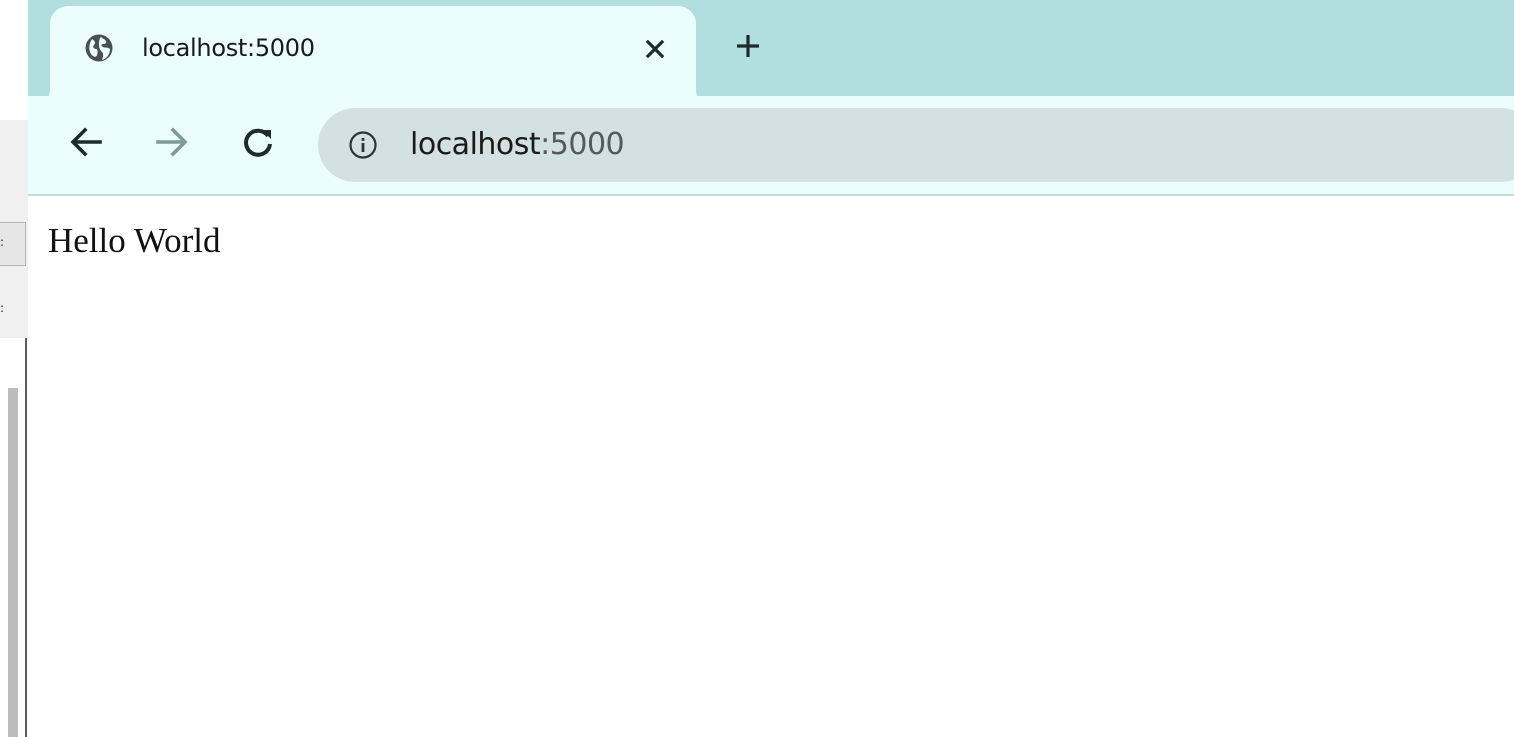  Describe the element at coordinates (916, 145) in the screenshot. I see `address-bar: localhost:5000` at that location.